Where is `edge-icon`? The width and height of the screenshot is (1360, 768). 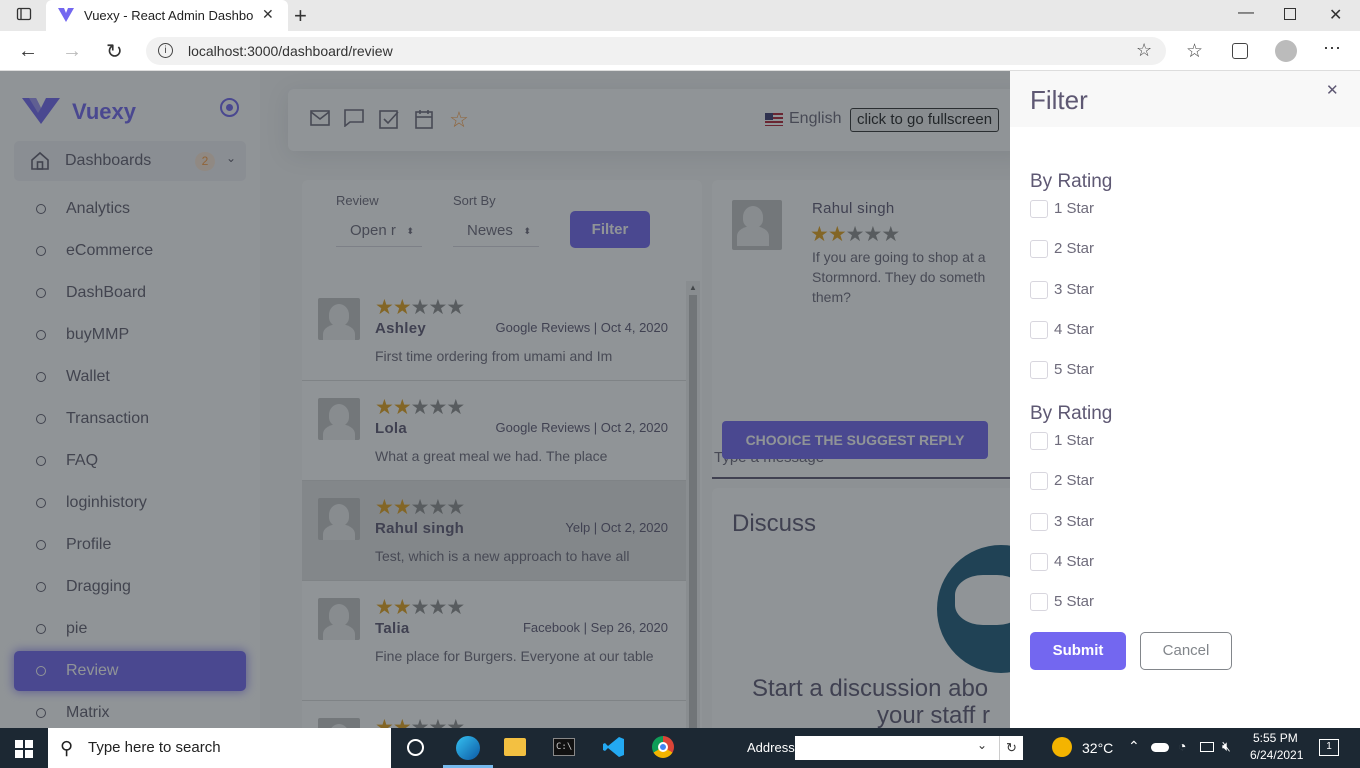
edge-icon is located at coordinates (468, 748).